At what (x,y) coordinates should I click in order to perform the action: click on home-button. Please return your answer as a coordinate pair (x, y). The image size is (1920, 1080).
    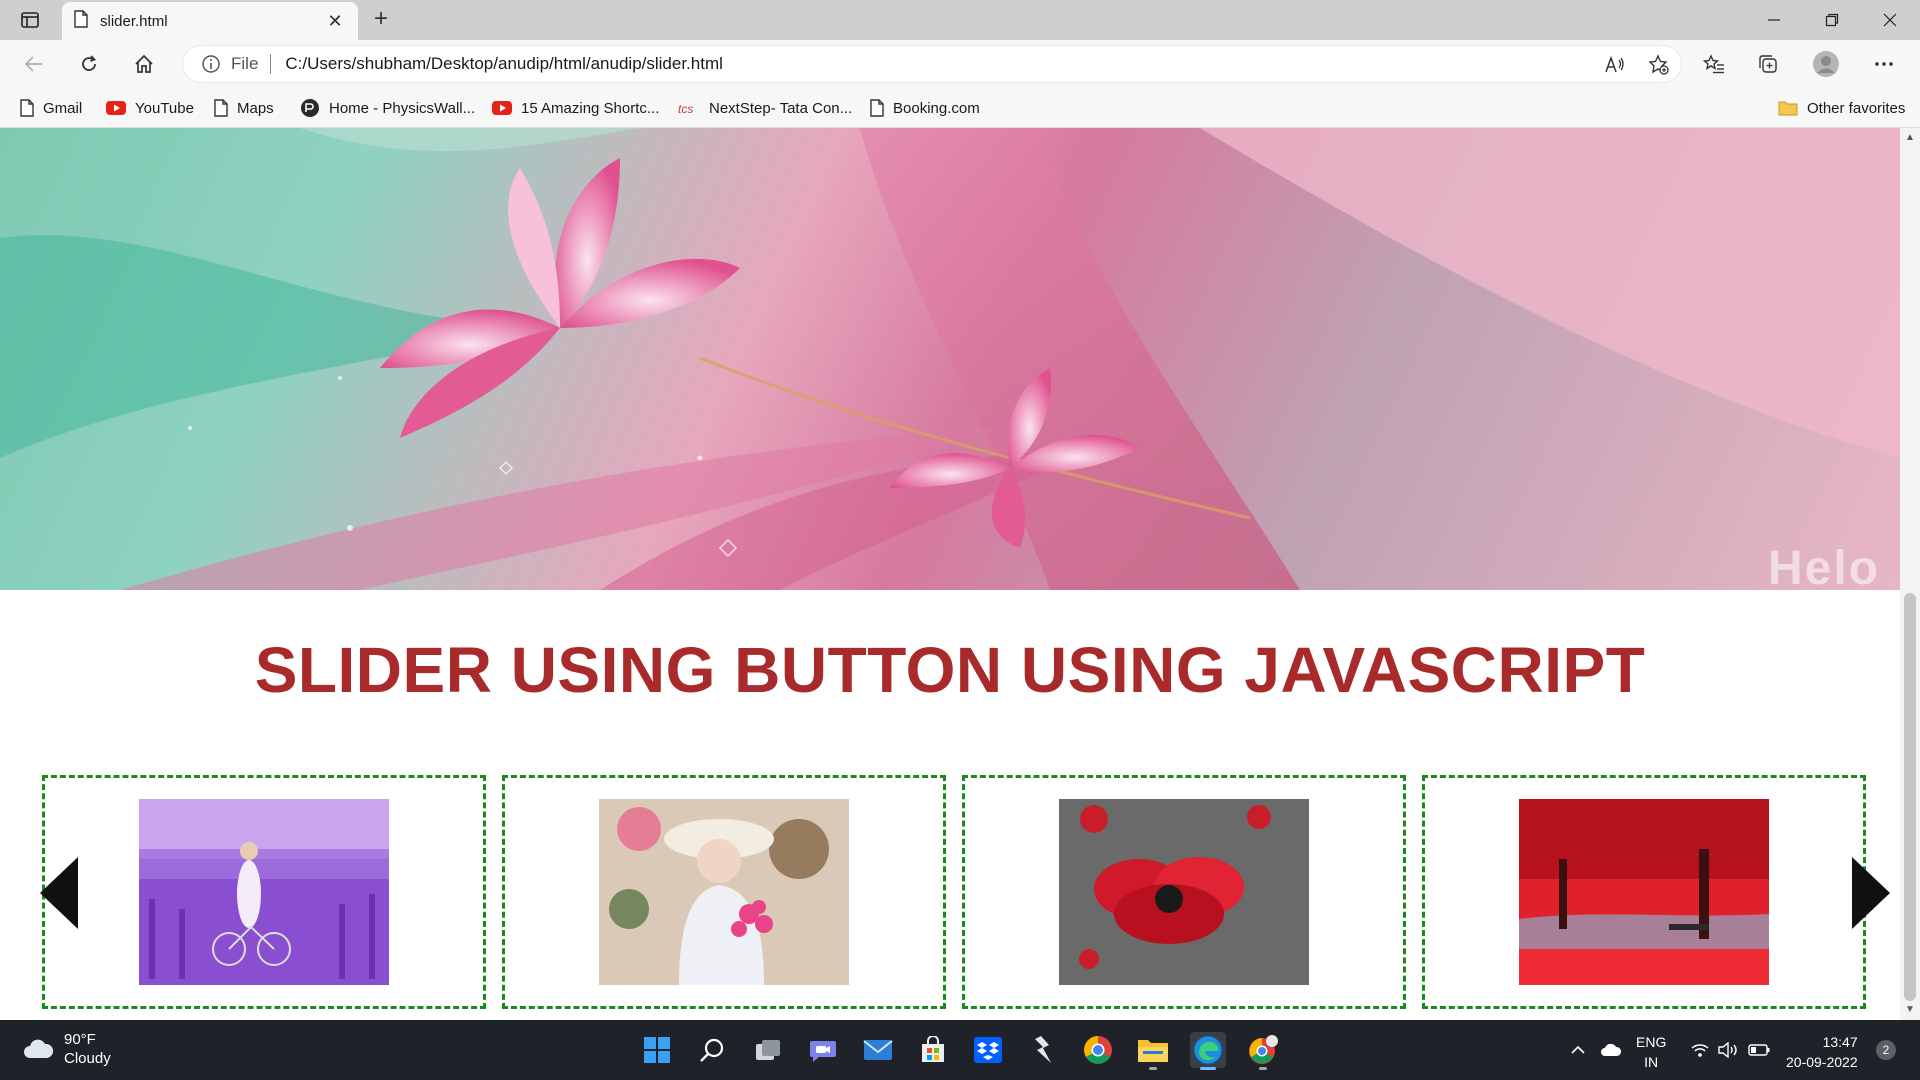
    Looking at the image, I should click on (144, 64).